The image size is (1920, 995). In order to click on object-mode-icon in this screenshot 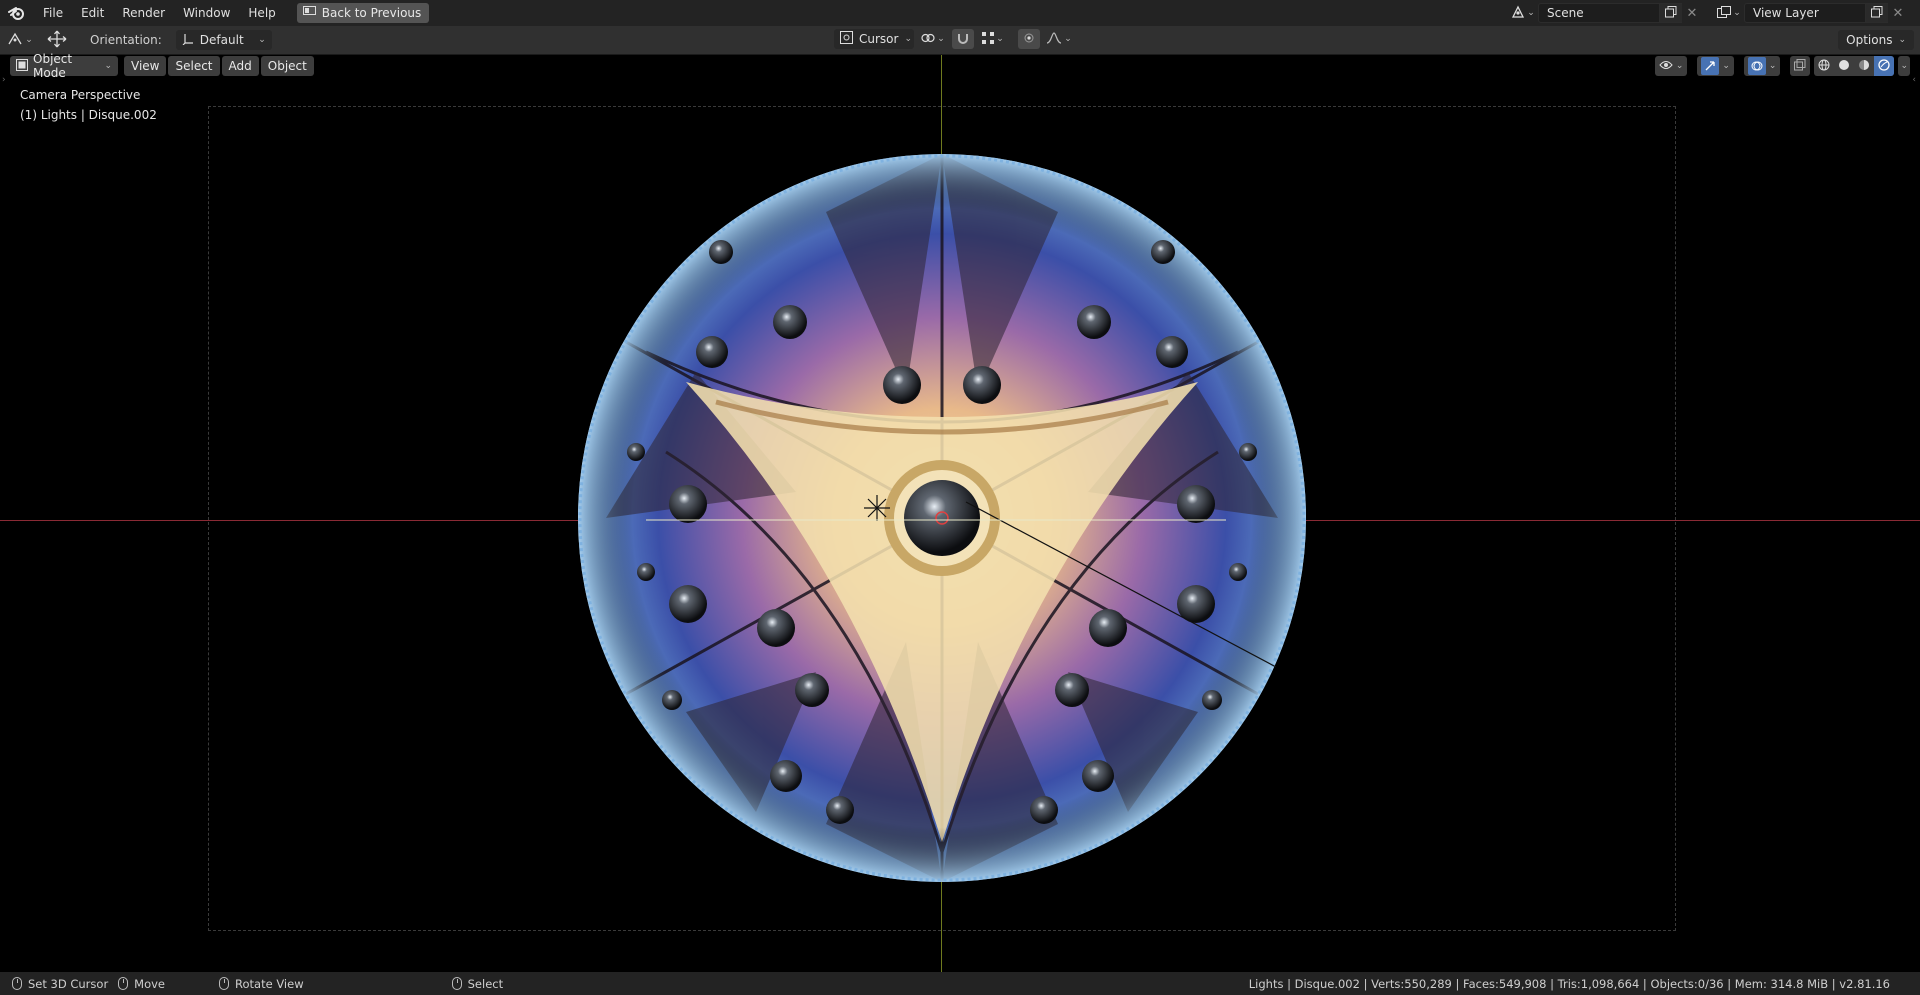, I will do `click(22, 66)`.